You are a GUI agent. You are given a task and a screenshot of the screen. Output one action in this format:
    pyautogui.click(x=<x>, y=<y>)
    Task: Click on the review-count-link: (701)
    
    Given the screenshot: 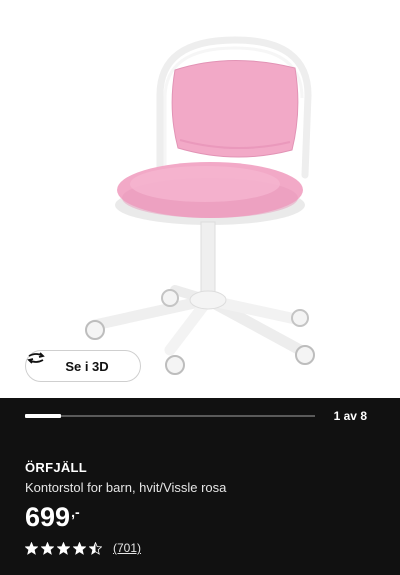 What is the action you would take?
    pyautogui.click(x=127, y=548)
    